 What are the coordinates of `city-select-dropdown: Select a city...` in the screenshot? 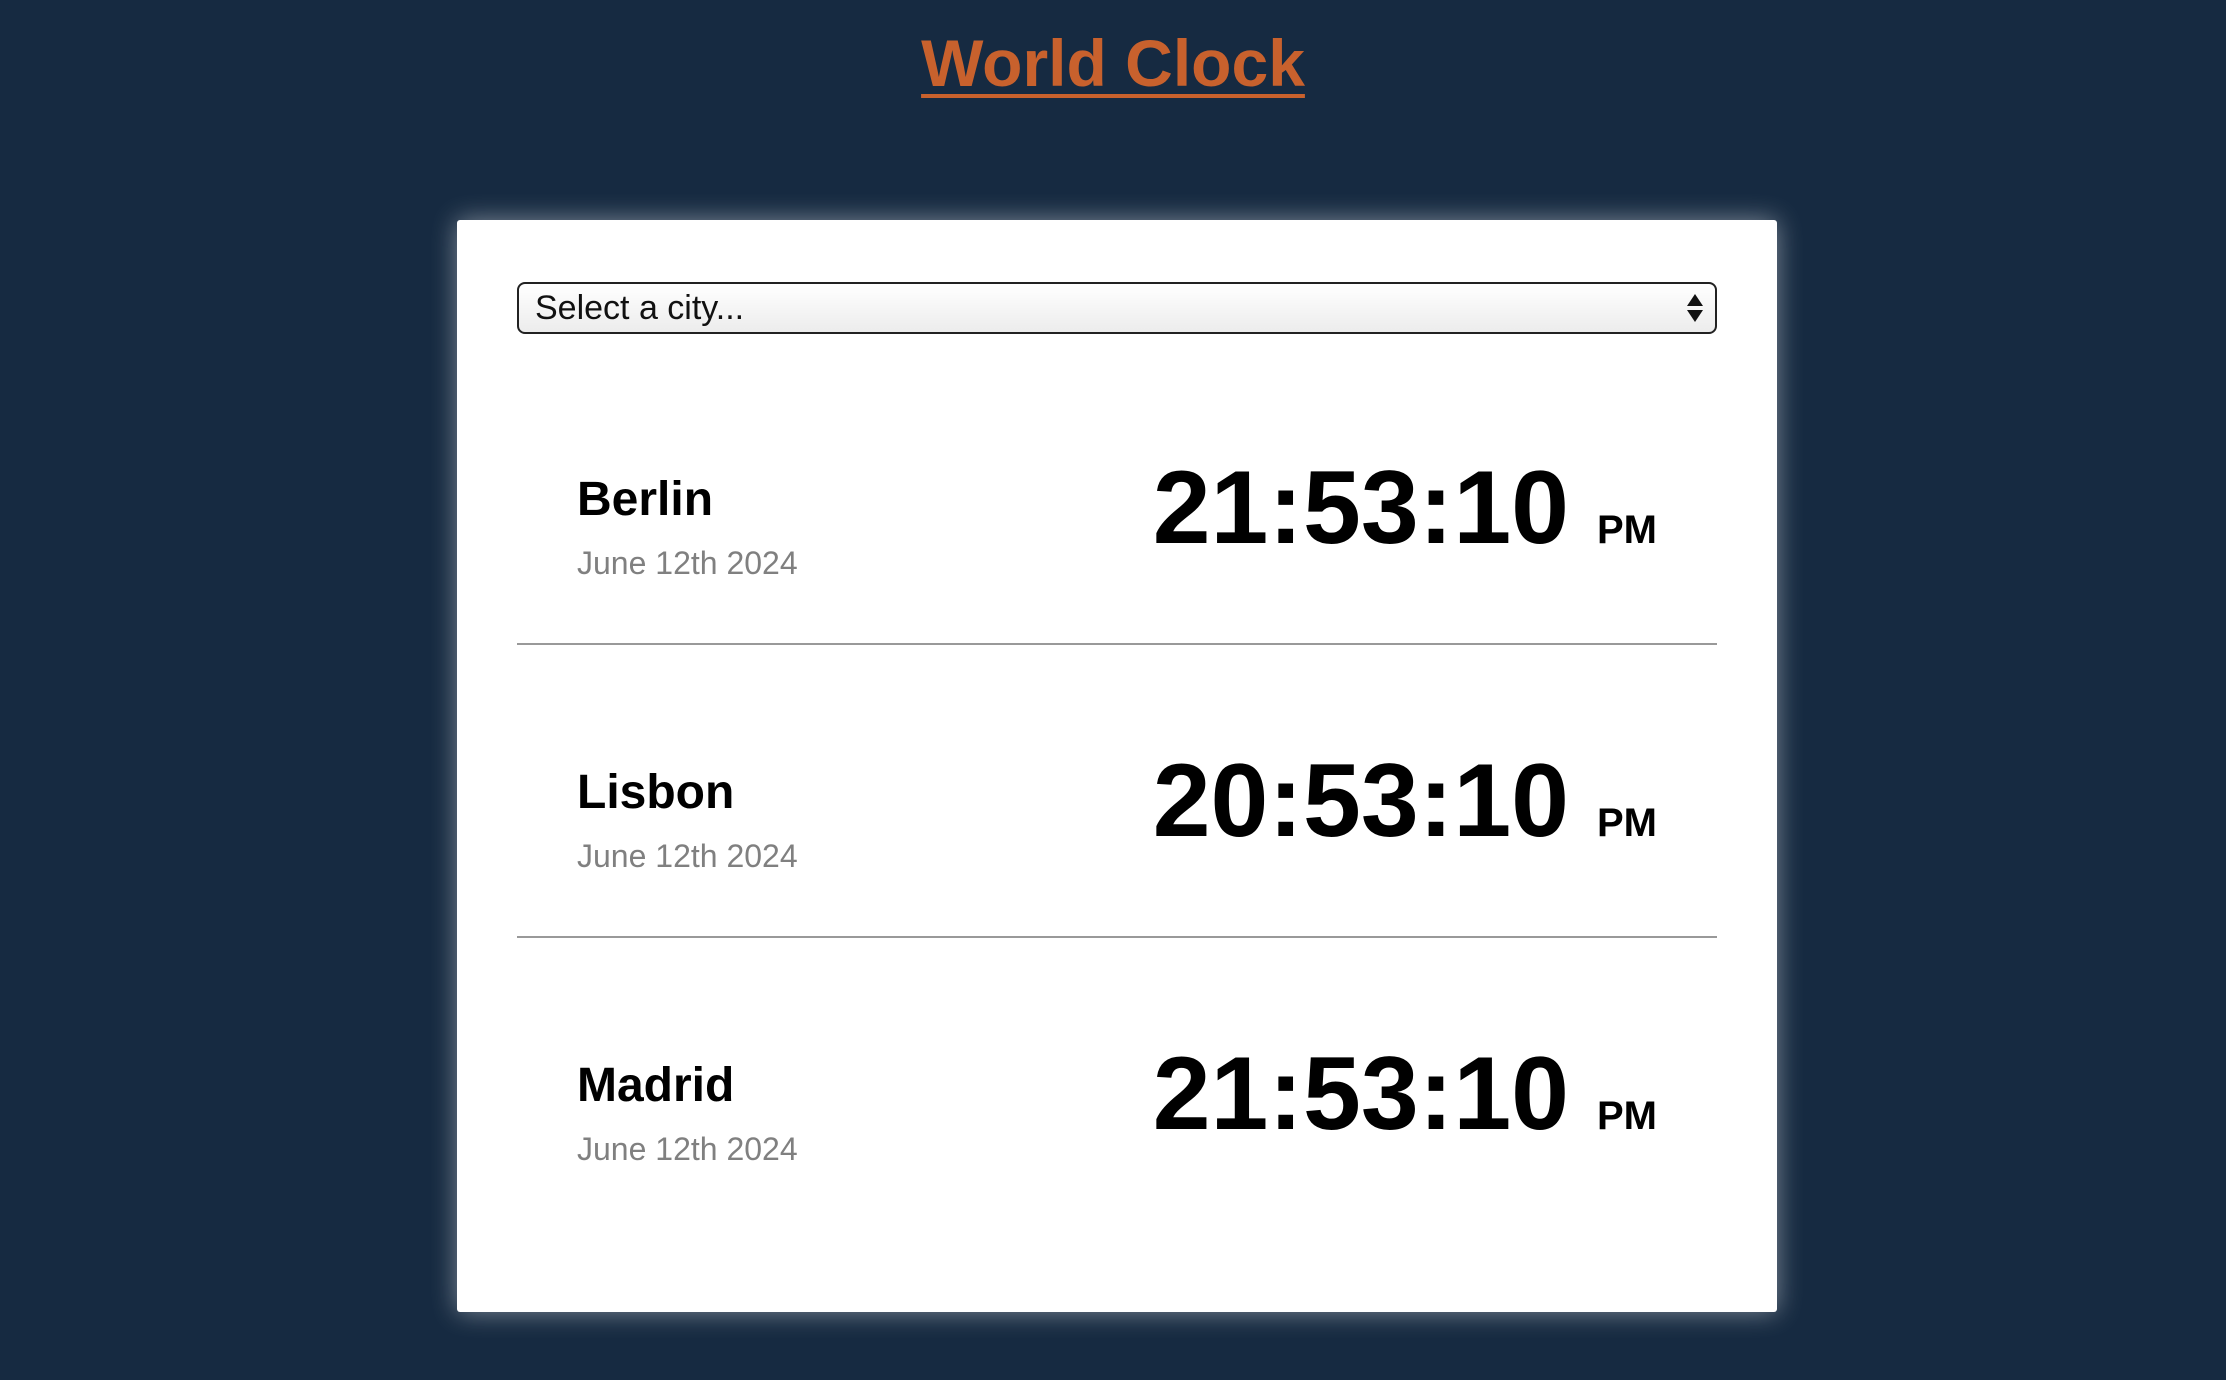 It's located at (1117, 308).